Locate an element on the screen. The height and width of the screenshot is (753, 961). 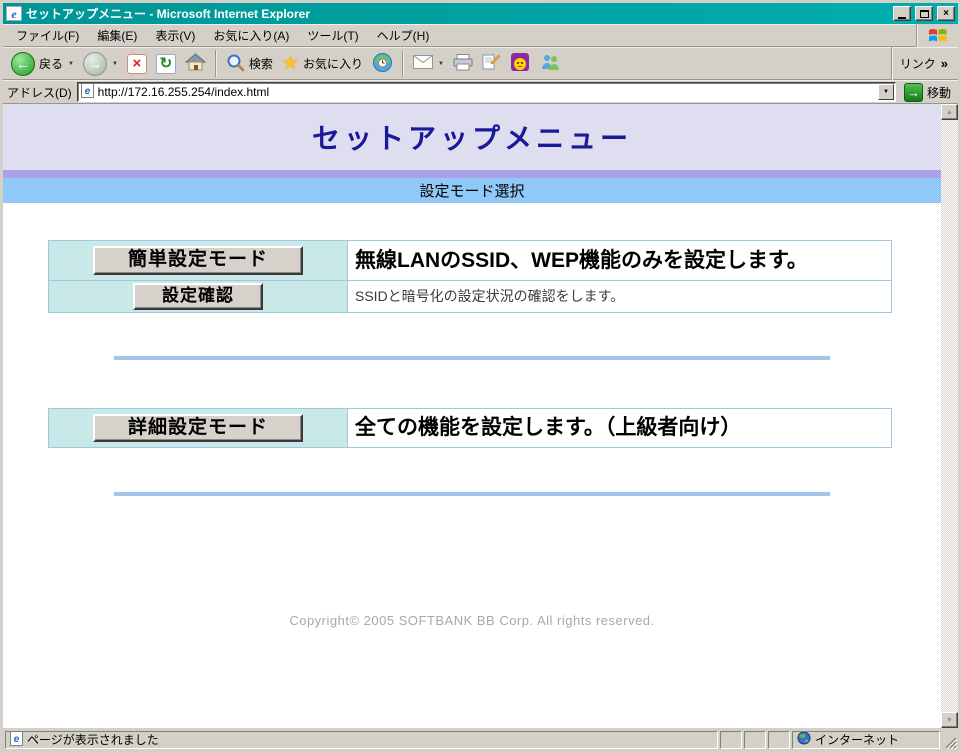
detail-setup-table: 詳細設定モード 全ての機能を設定します。（上級者向け） is located at coordinates (470, 428).